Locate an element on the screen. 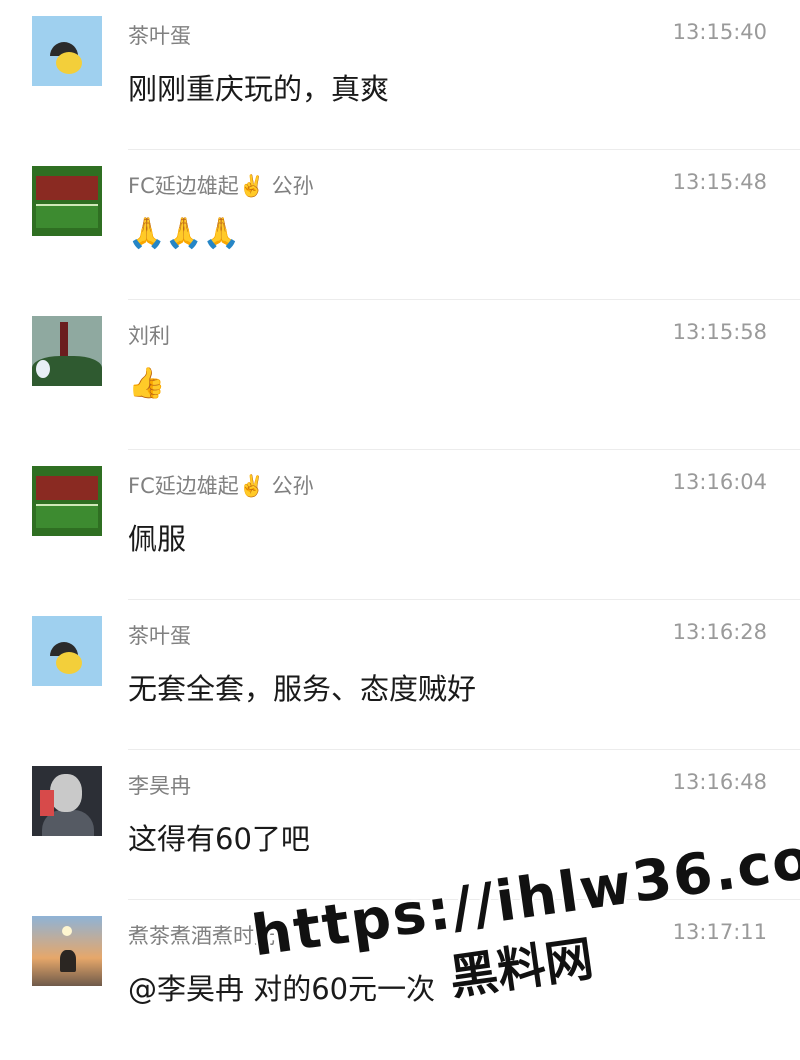 This screenshot has width=800, height=1060. message-text: 无套全套，服务、态度贼好 is located at coordinates (302, 689).